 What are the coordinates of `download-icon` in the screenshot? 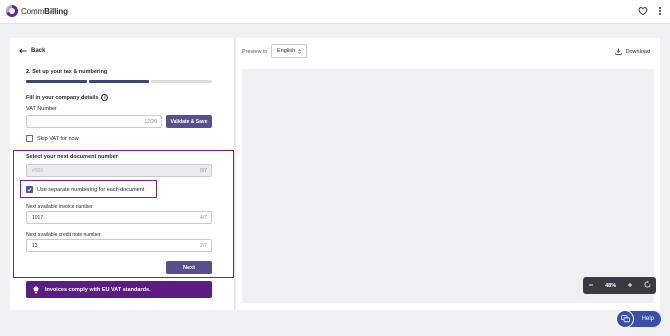 It's located at (618, 51).